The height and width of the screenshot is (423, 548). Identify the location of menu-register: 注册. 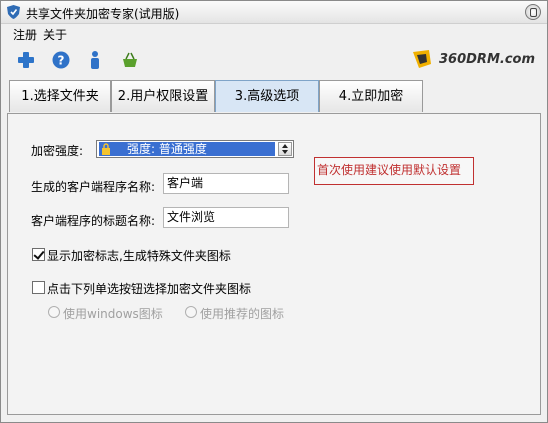
(25, 34).